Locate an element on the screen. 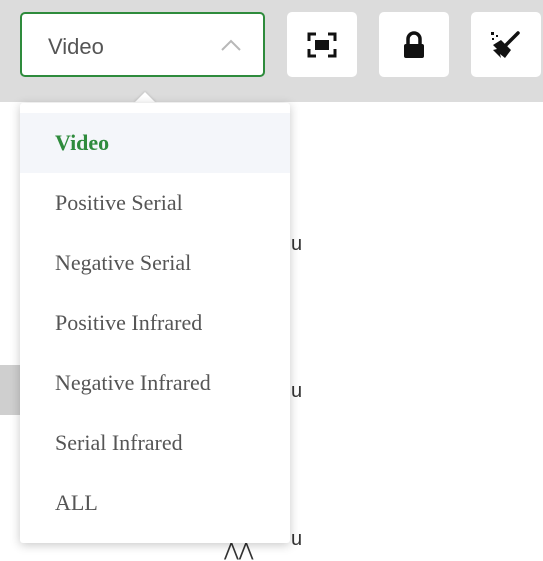 The height and width of the screenshot is (561, 543). clear-button is located at coordinates (506, 44).